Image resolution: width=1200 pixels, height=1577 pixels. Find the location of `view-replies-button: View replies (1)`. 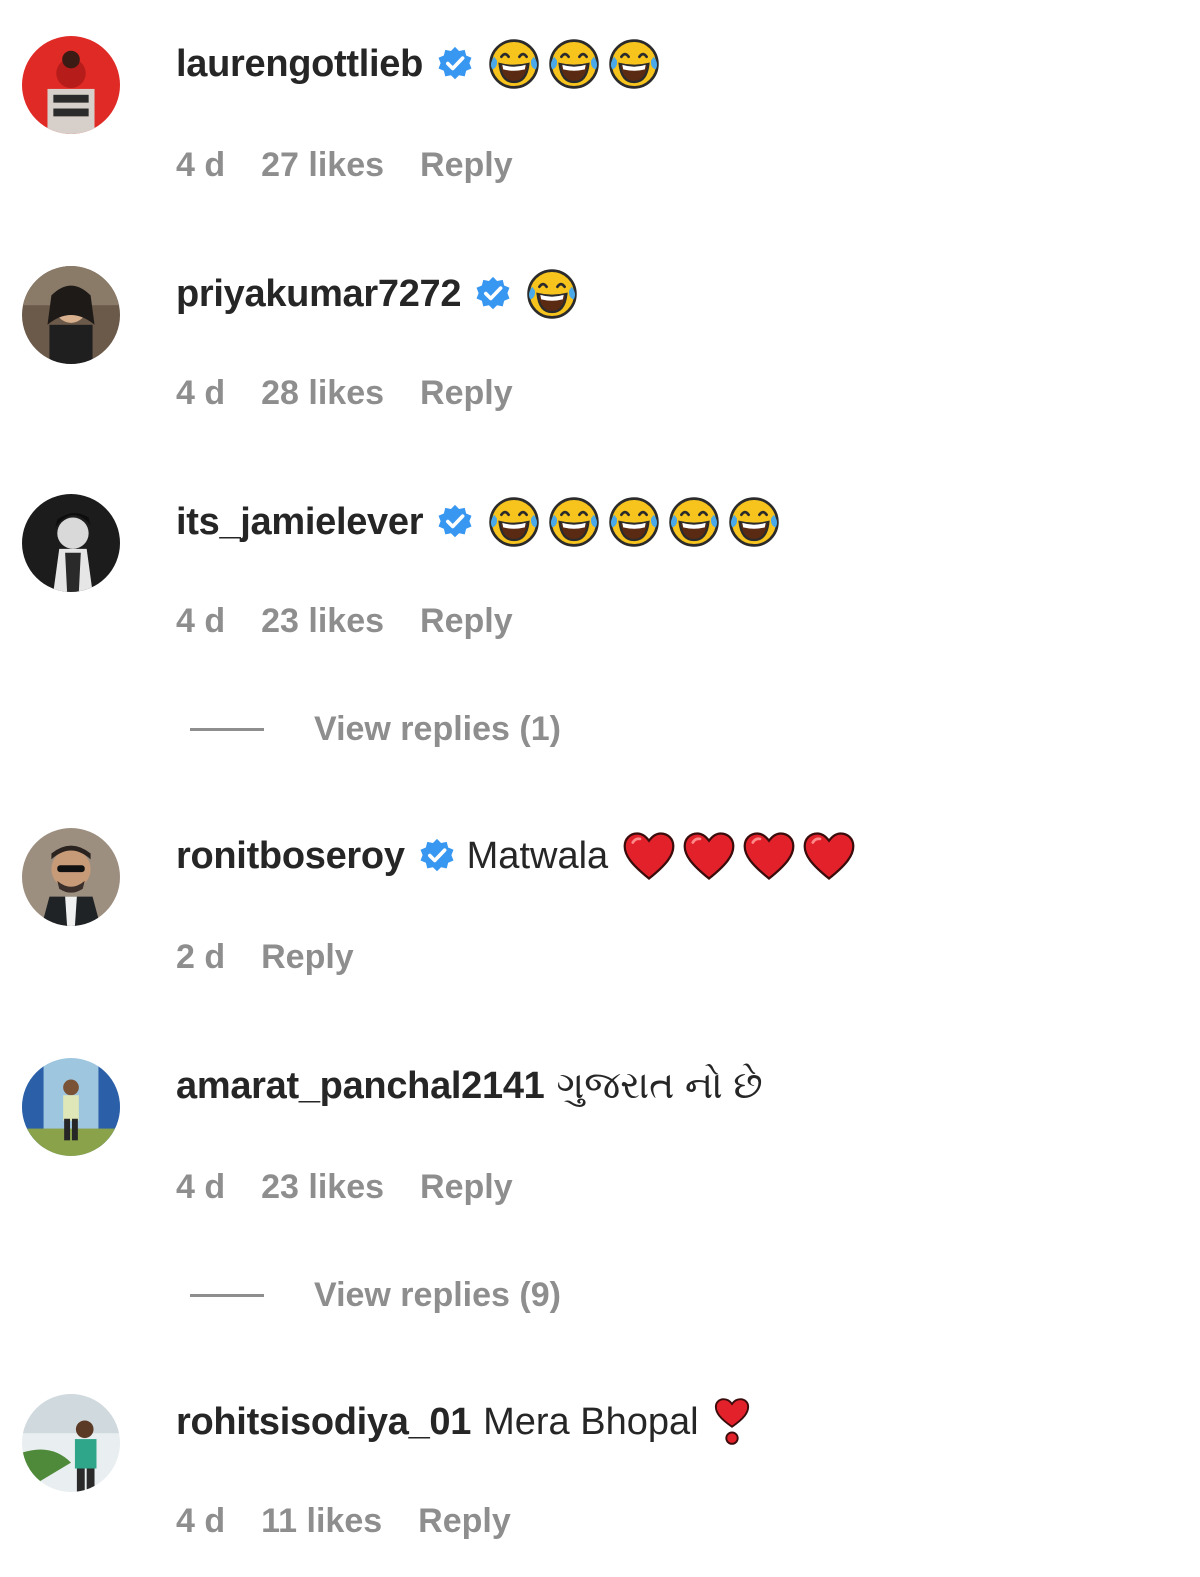

view-replies-button: View replies (1) is located at coordinates (375, 729).